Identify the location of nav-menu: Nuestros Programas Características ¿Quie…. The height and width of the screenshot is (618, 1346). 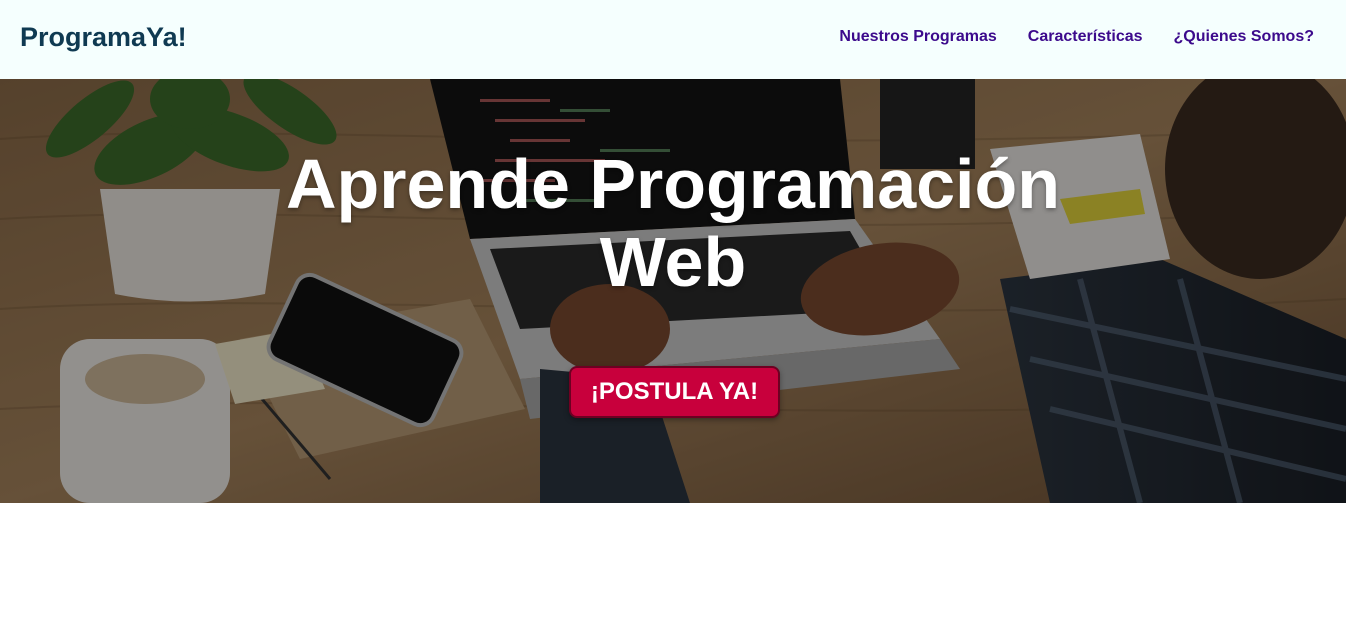
(1076, 37).